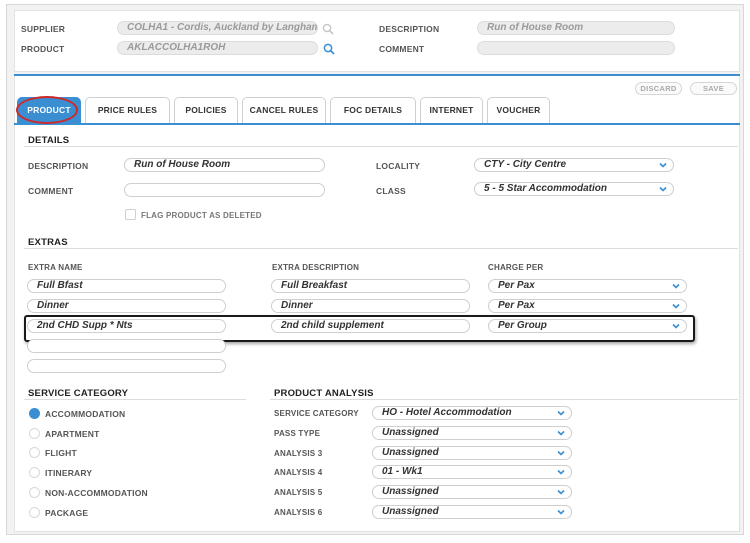  What do you see at coordinates (574, 165) in the screenshot?
I see `locality-select: CTY - City Centre` at bounding box center [574, 165].